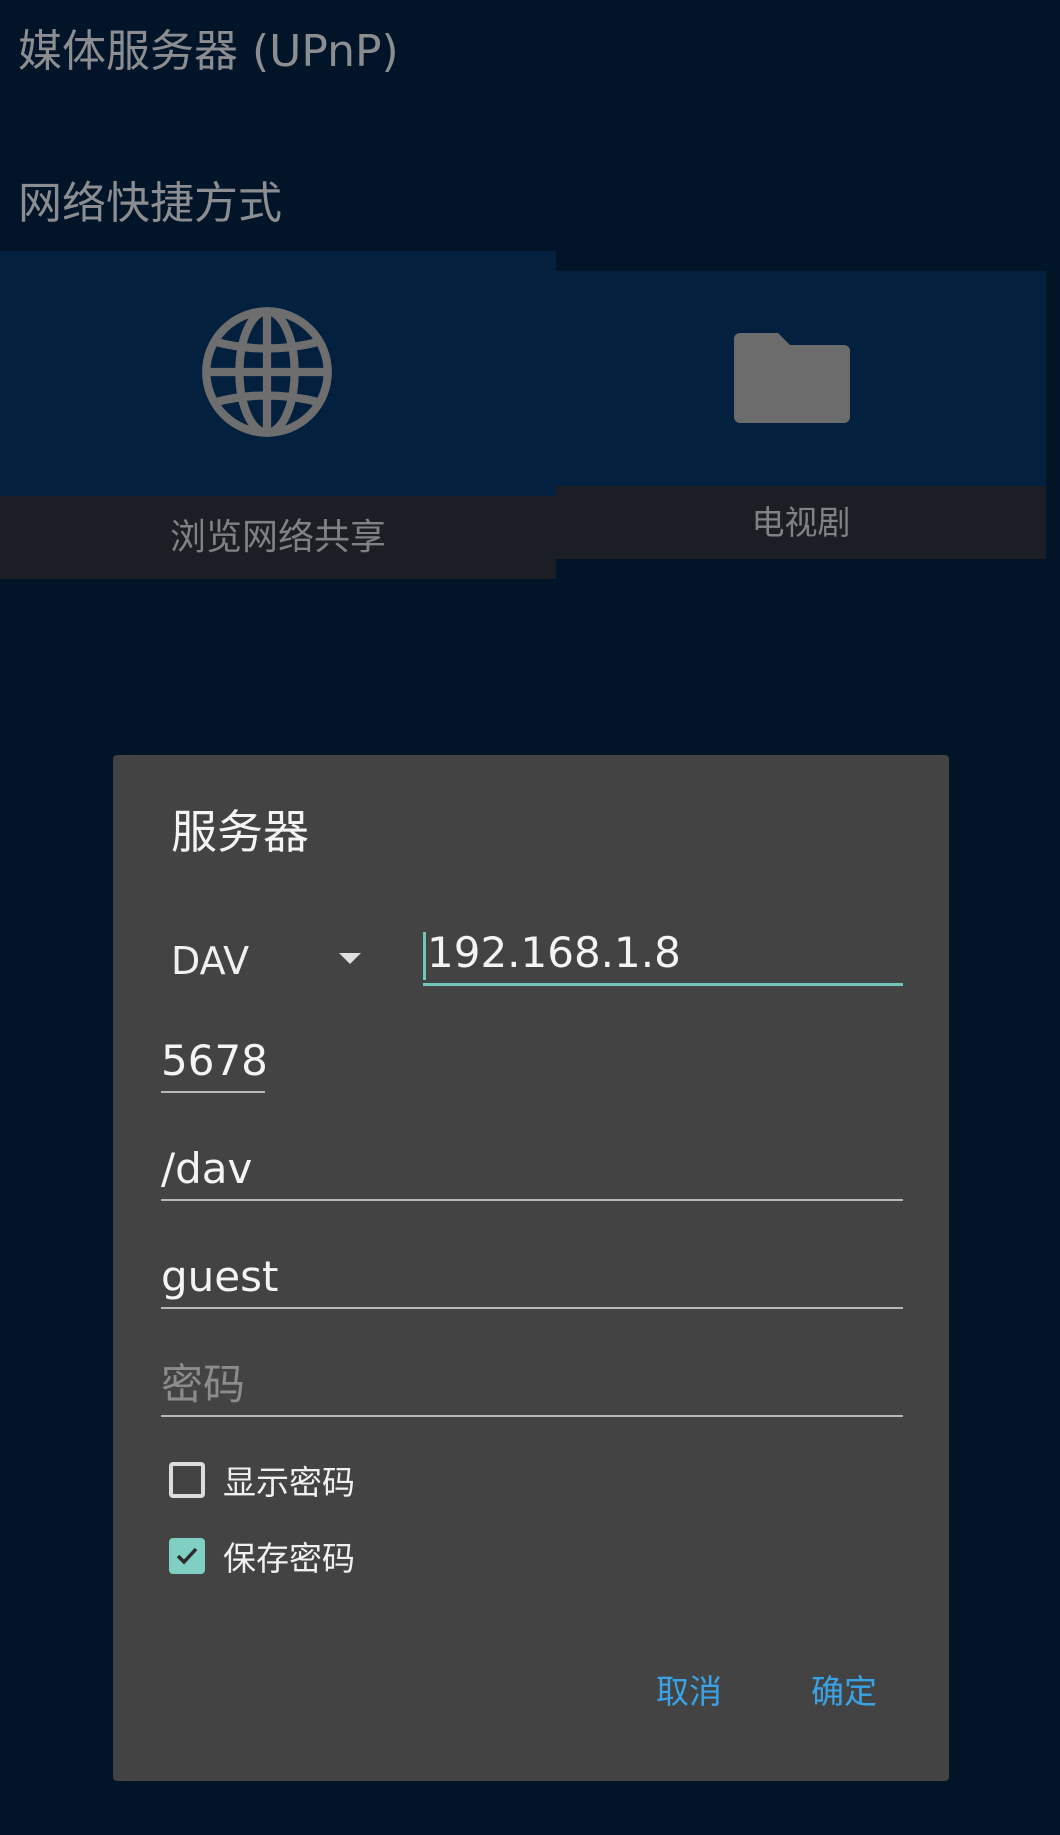 This screenshot has width=1060, height=1835. I want to click on browse-network-shares-tile: 浏览网络共享, so click(278, 415).